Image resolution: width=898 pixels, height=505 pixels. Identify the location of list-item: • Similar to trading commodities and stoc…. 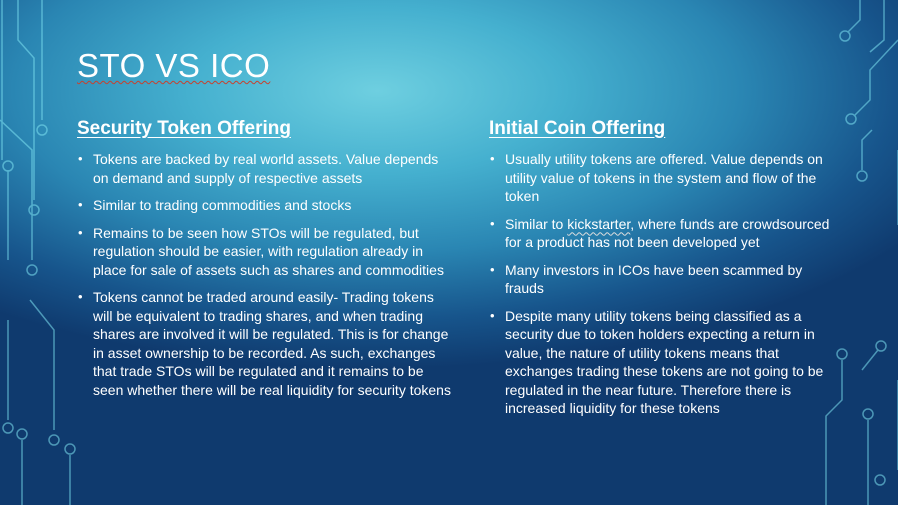
(267, 205).